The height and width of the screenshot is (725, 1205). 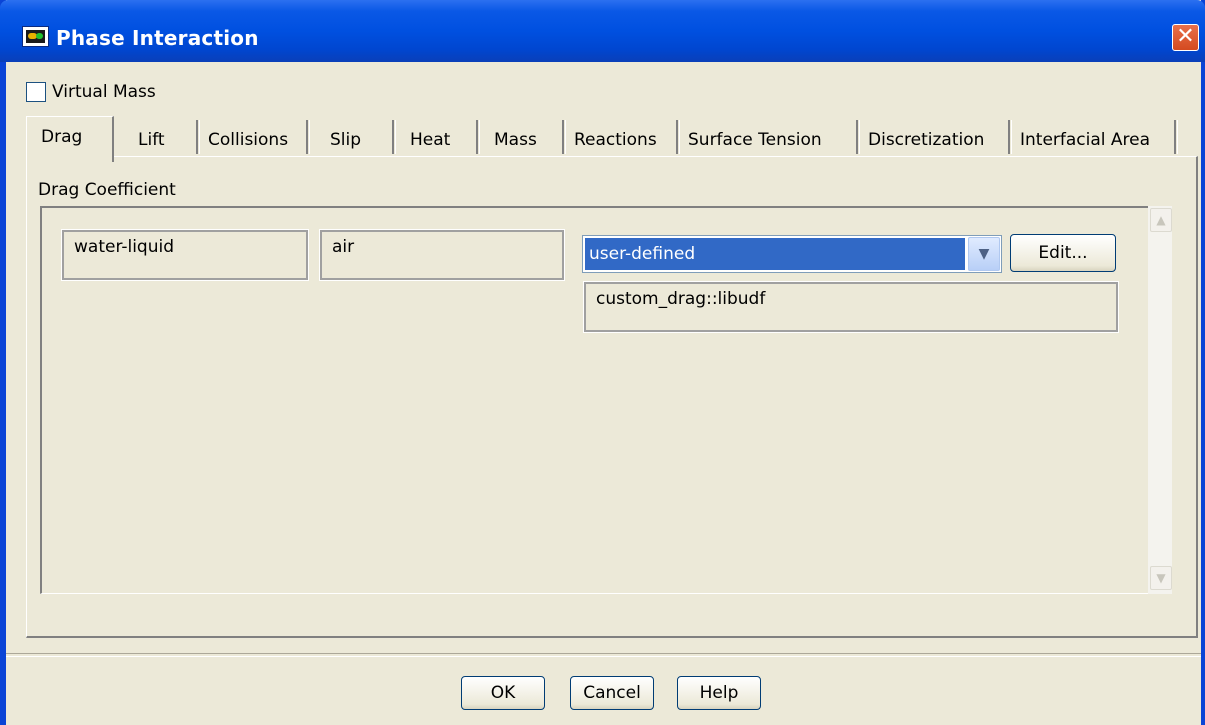 I want to click on vertical-scrollbar: ▲ ▼, so click(x=1160, y=400).